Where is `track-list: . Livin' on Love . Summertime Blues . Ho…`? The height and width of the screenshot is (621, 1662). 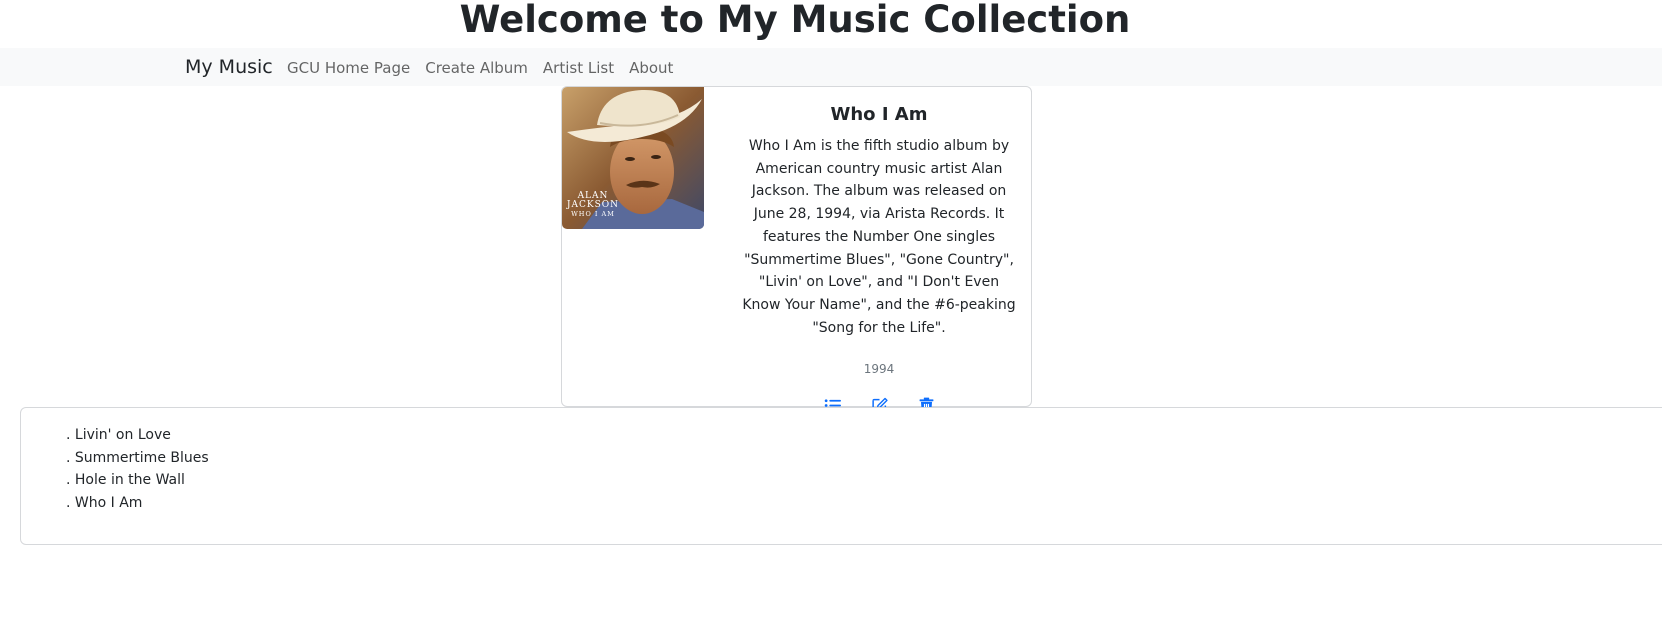 track-list: . Livin' on Love . Summertime Blues . Ho… is located at coordinates (137, 469).